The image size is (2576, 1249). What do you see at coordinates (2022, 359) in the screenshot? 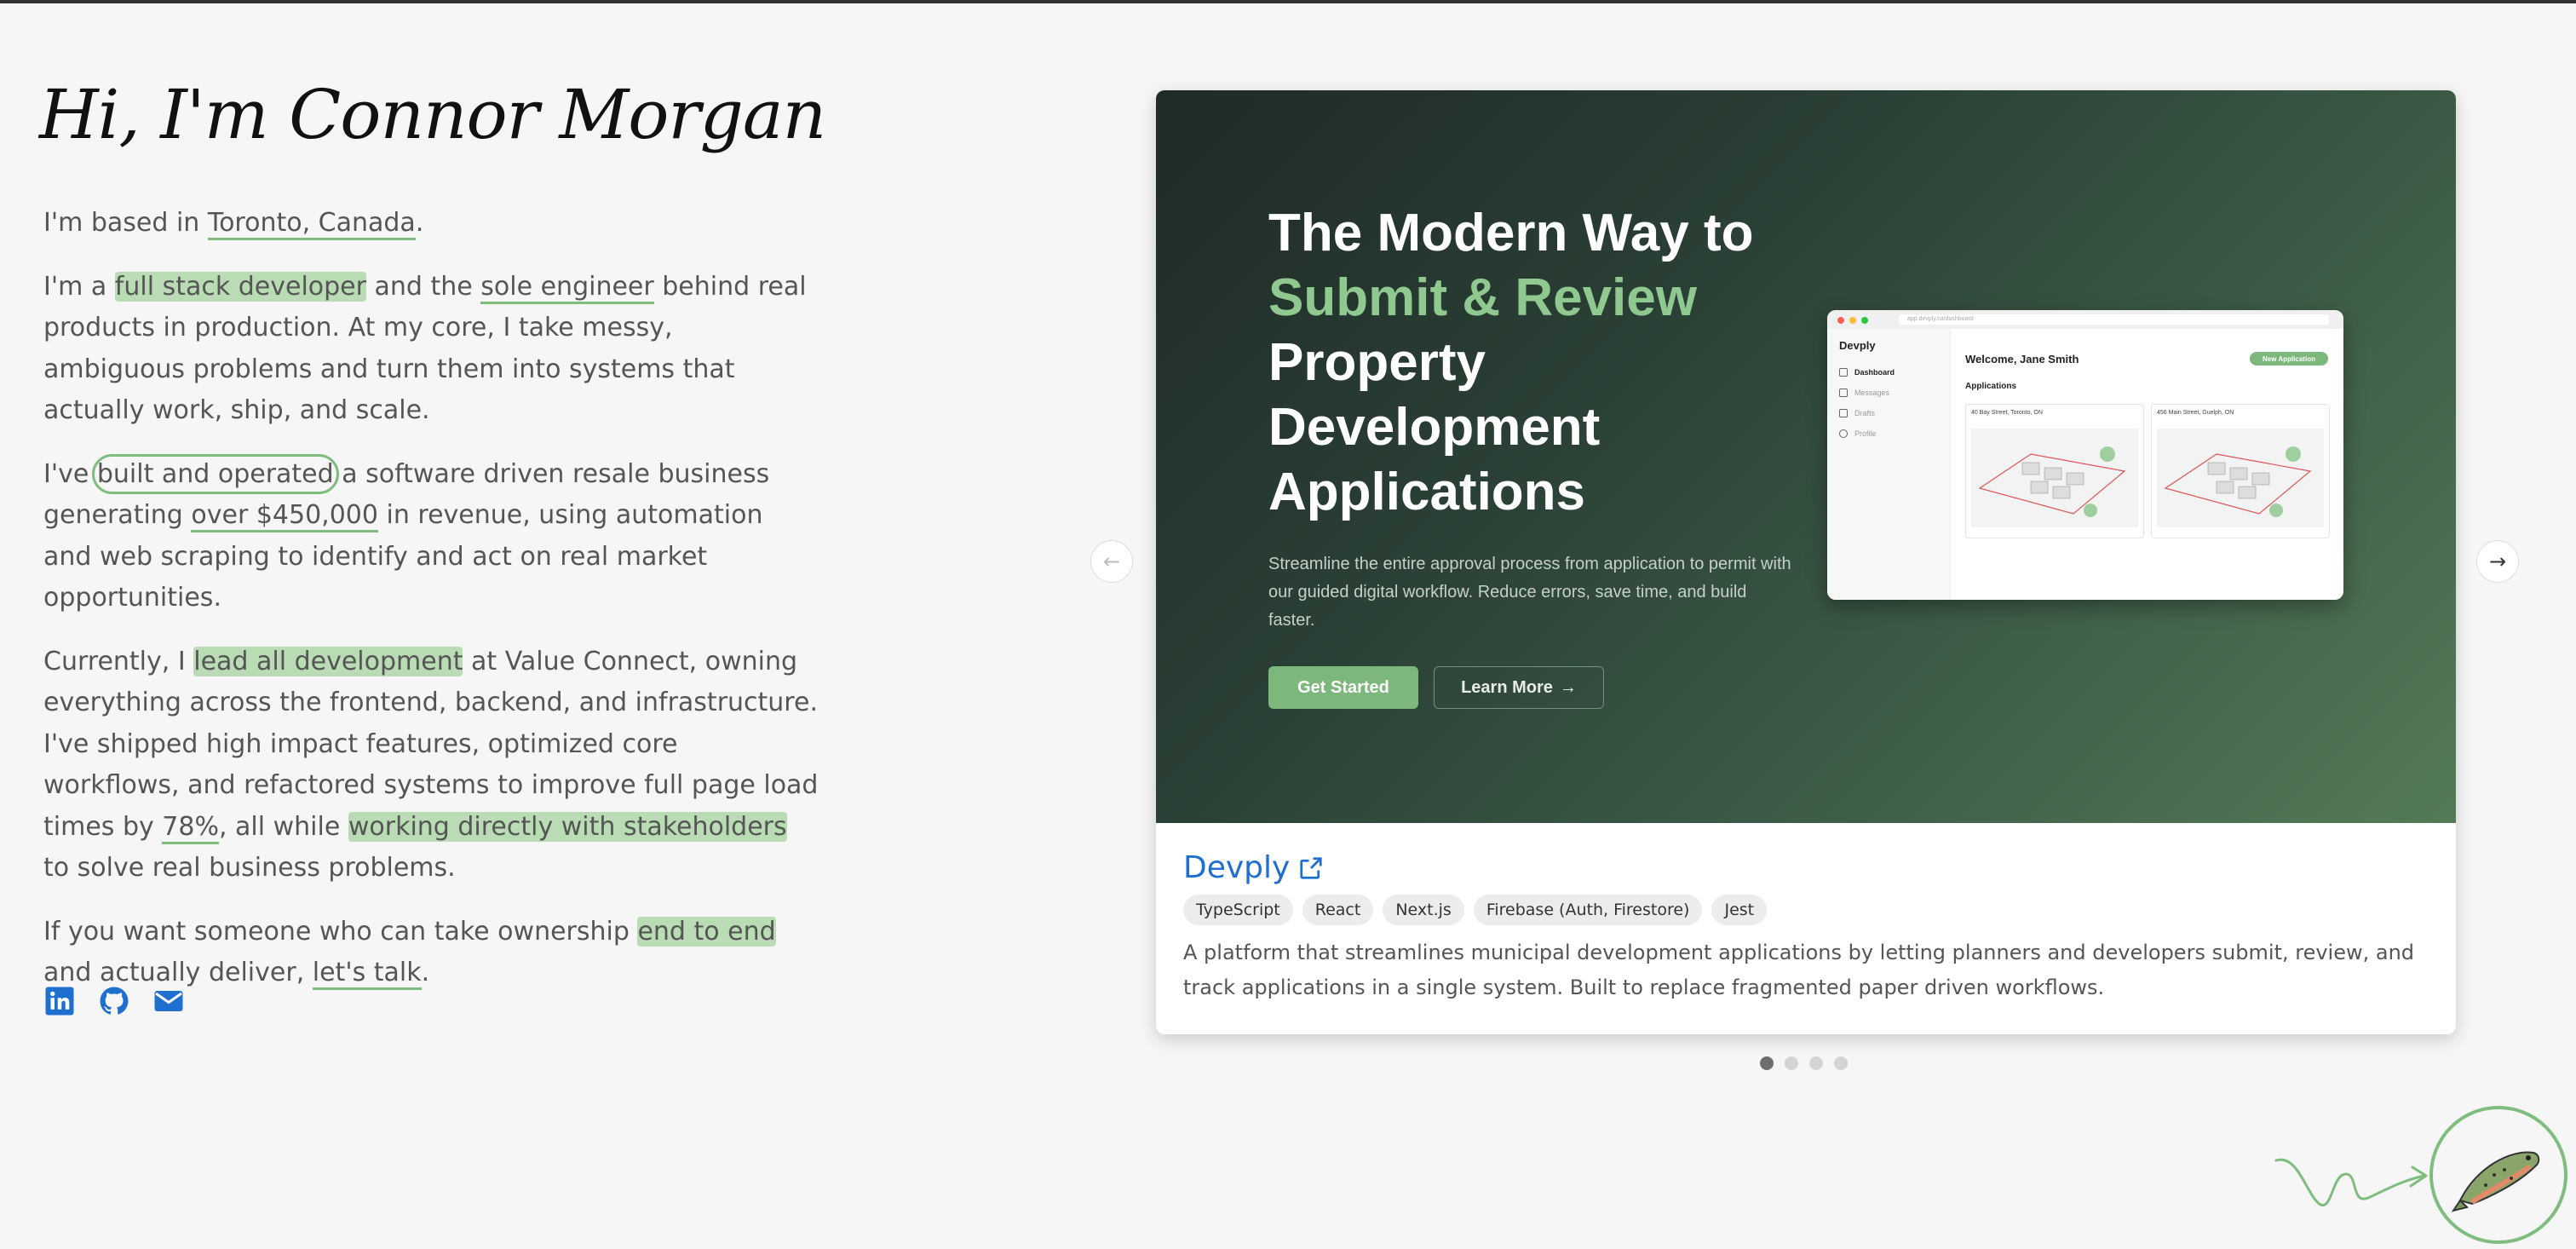
I see `mock-welcome: Welcome, Jane Smith` at bounding box center [2022, 359].